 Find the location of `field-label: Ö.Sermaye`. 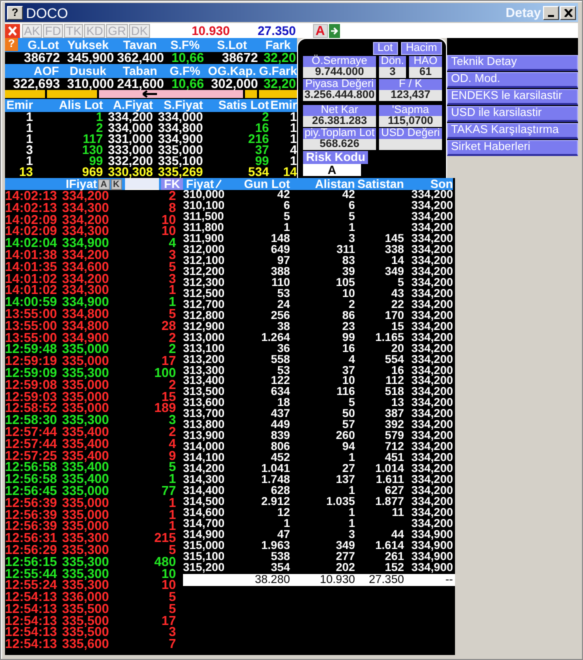

field-label: Ö.Sermaye is located at coordinates (339, 61).